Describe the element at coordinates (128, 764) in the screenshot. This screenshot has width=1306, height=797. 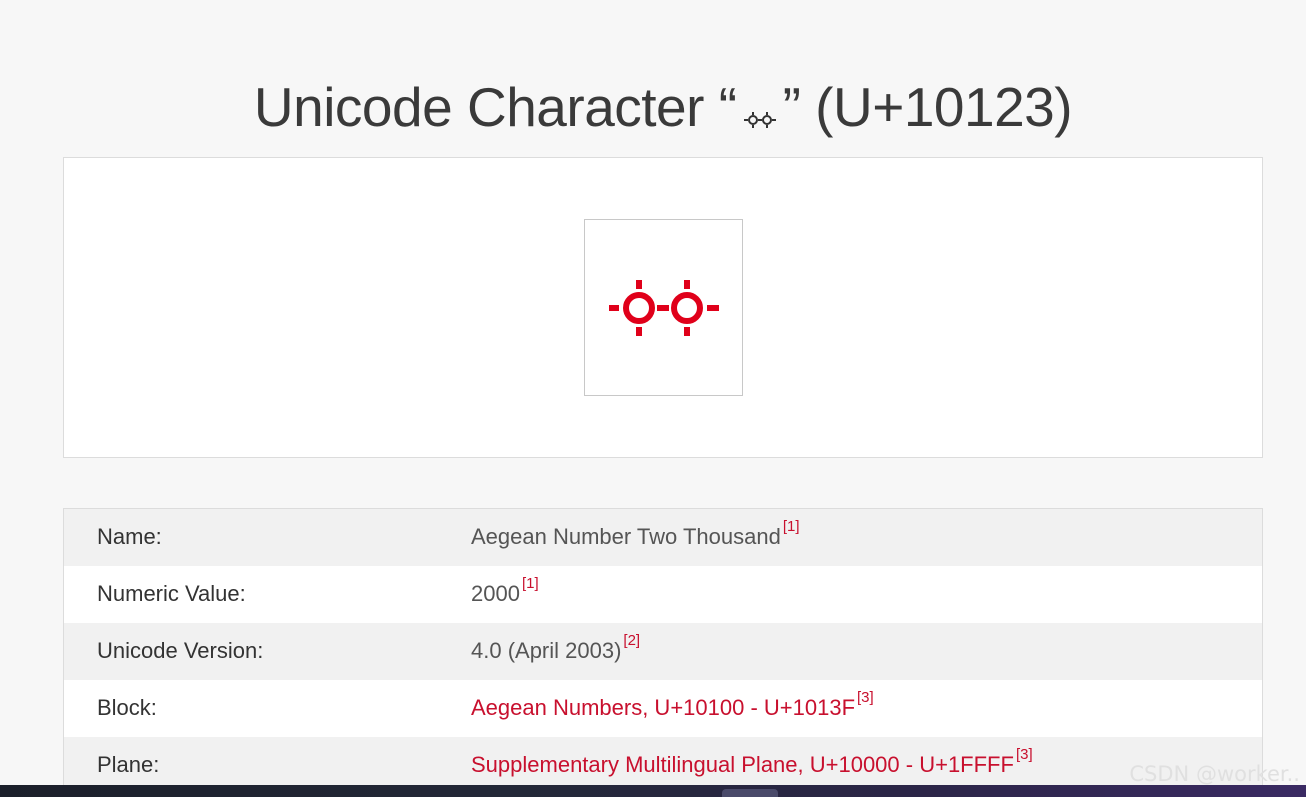
I see `property-label: Plane:` at that location.